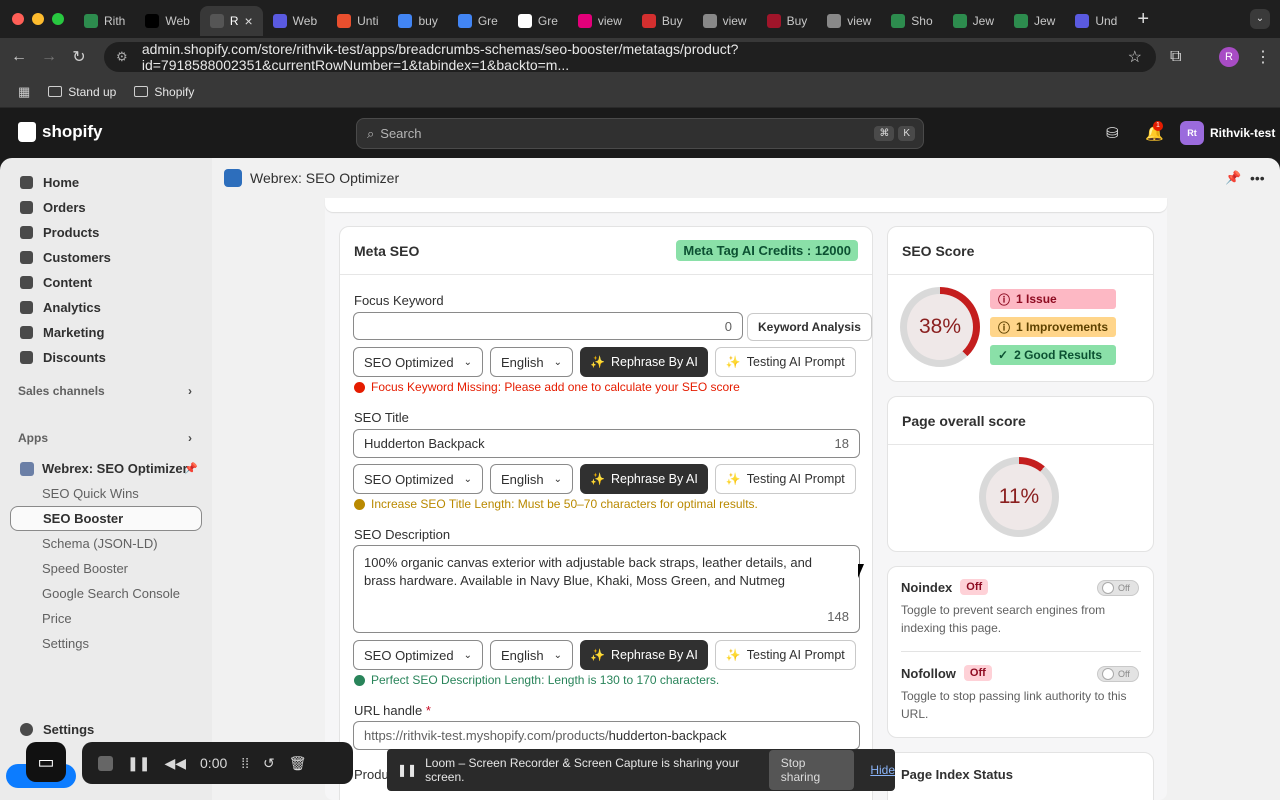 Image resolution: width=1280 pixels, height=800 pixels. Describe the element at coordinates (105, 438) in the screenshot. I see `apps-section: Apps ›` at that location.